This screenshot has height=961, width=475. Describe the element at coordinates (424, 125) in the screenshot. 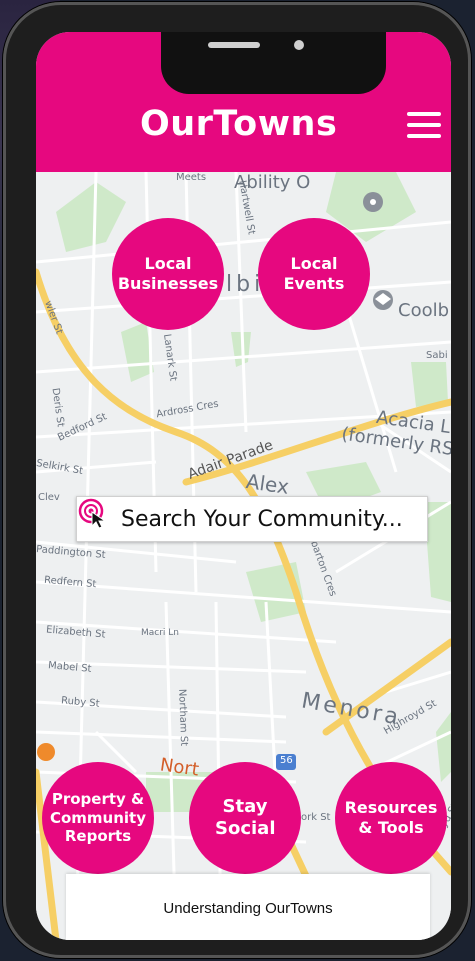

I see `hamburger-menu-icon` at that location.